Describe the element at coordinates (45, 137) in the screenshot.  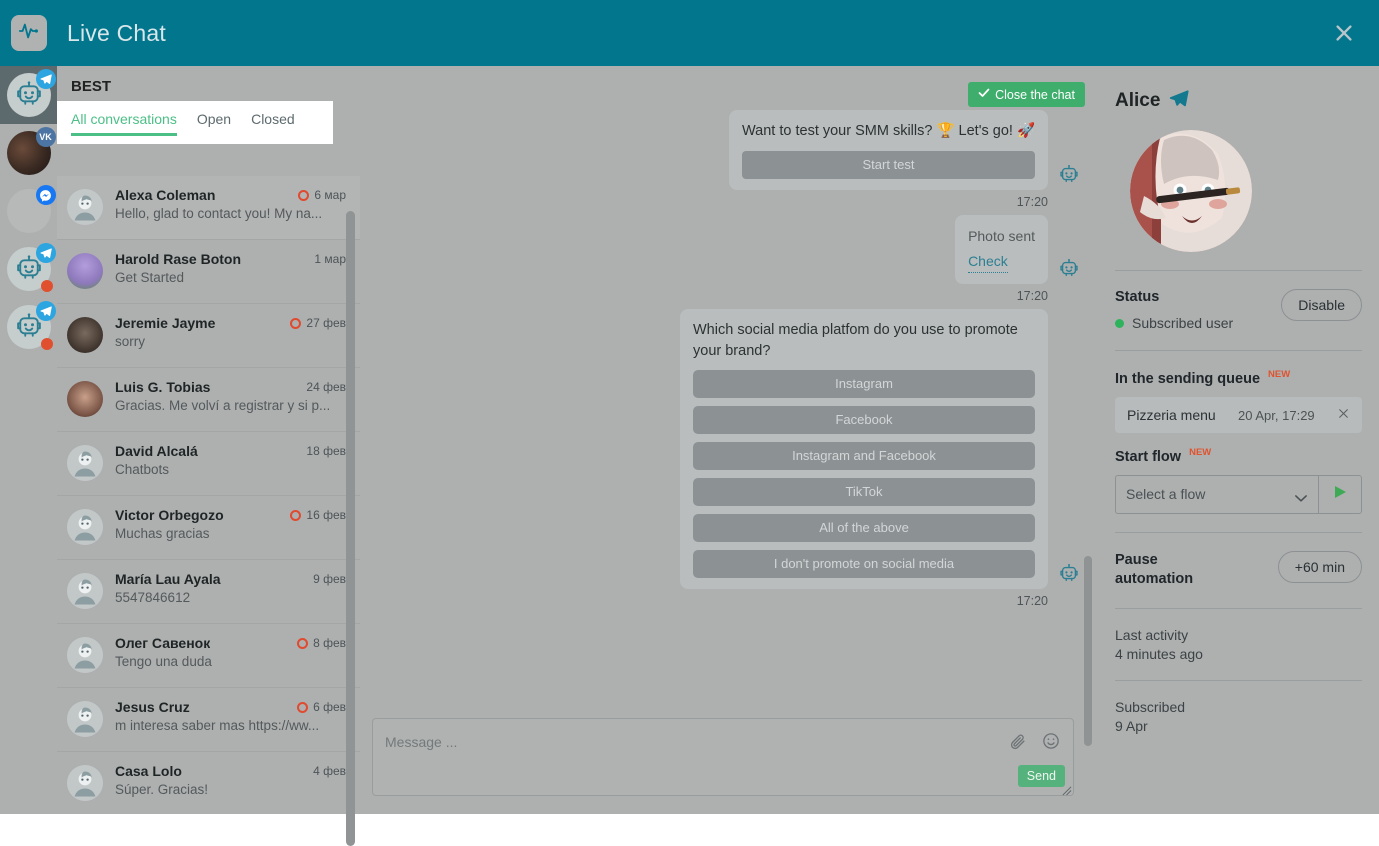
I see `vk-badge-icon: VK` at that location.